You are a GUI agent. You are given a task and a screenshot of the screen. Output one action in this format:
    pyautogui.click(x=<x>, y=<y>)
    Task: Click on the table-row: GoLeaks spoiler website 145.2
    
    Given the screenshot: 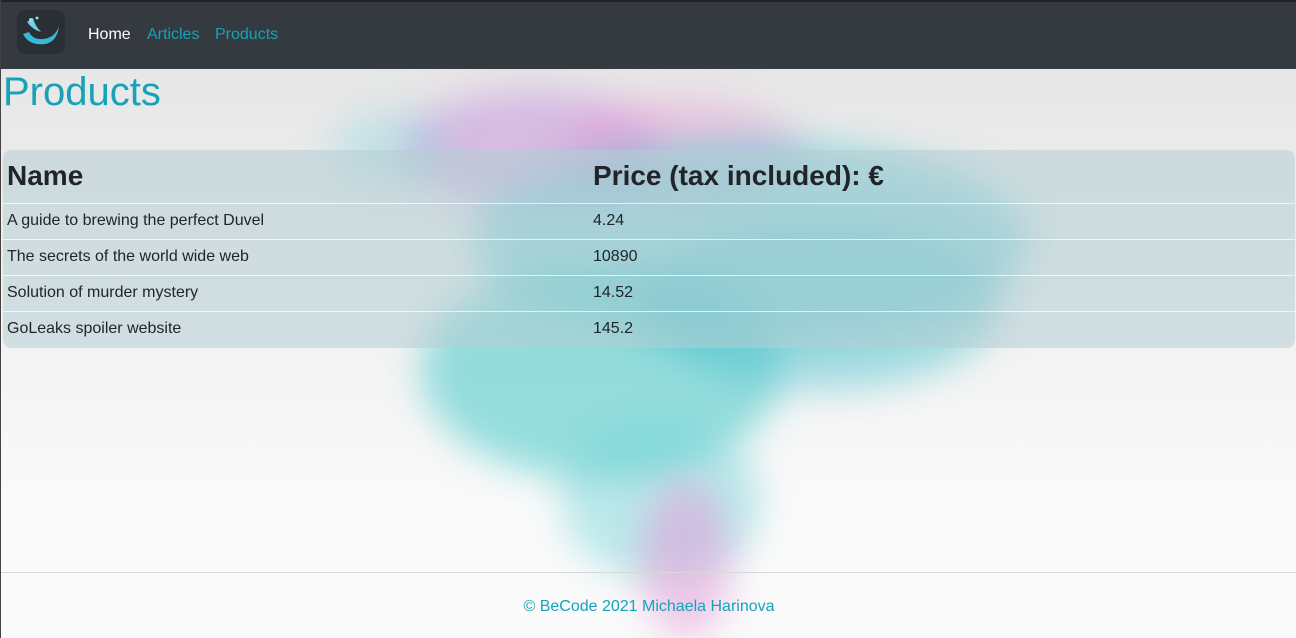 What is the action you would take?
    pyautogui.click(x=649, y=328)
    